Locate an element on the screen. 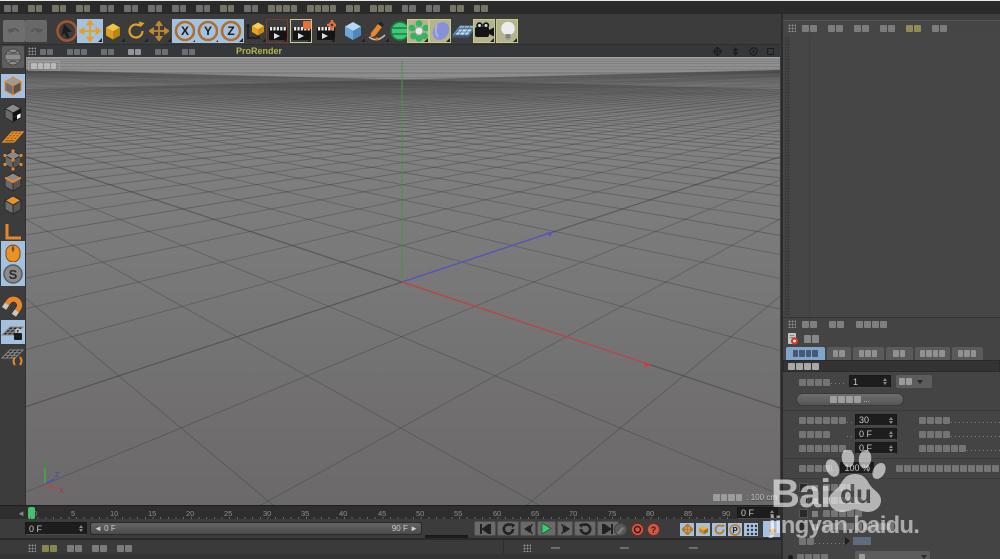 This screenshot has width=1000, height=559. svg-text: S is located at coordinates (13, 274).